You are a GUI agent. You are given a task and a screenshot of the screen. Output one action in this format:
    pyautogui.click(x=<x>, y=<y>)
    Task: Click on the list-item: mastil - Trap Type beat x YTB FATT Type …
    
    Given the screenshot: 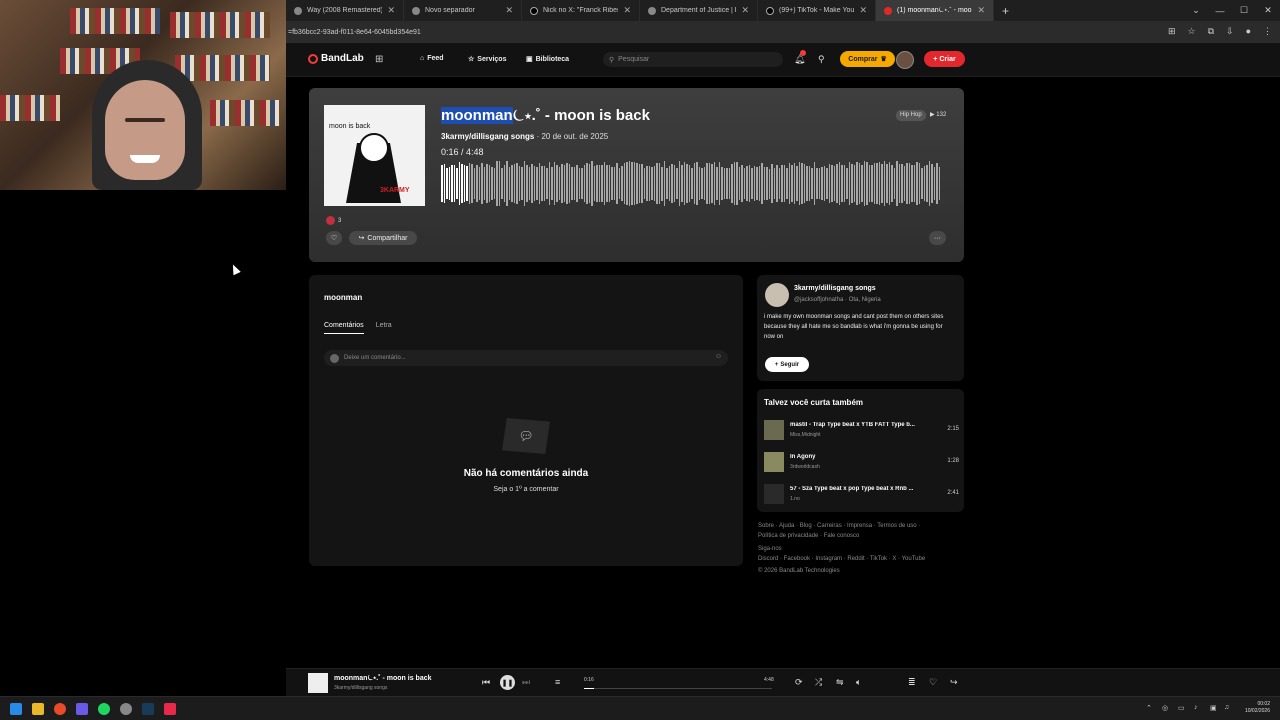 What is the action you would take?
    pyautogui.click(x=861, y=432)
    